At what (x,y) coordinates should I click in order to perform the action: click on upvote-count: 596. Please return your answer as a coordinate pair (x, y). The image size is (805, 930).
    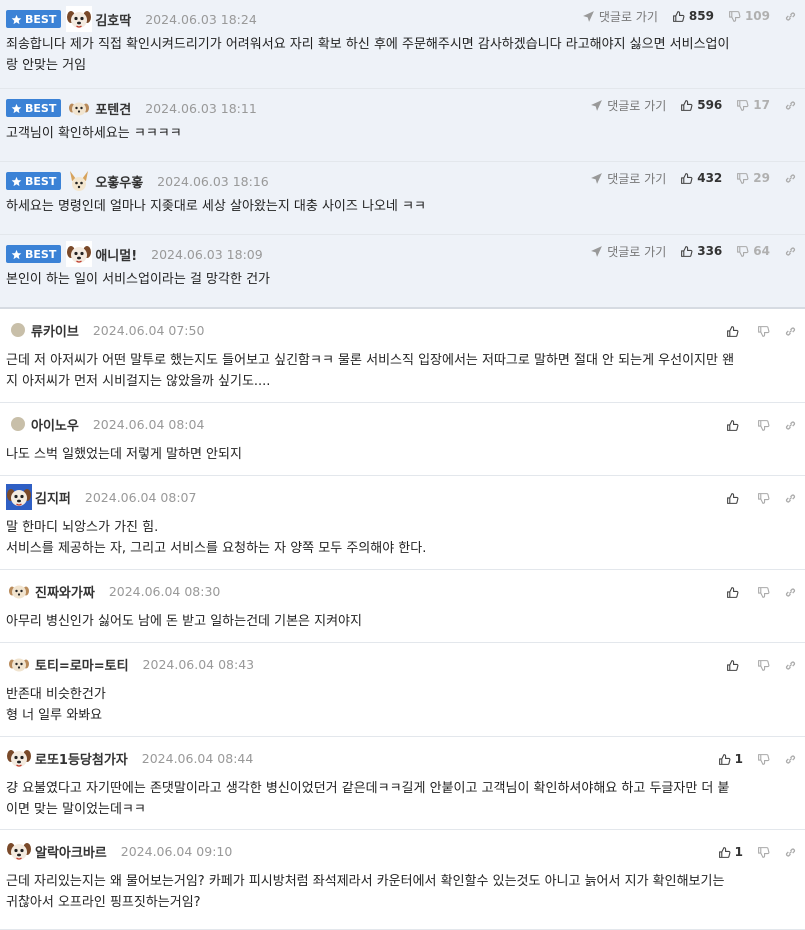
    Looking at the image, I should click on (710, 105).